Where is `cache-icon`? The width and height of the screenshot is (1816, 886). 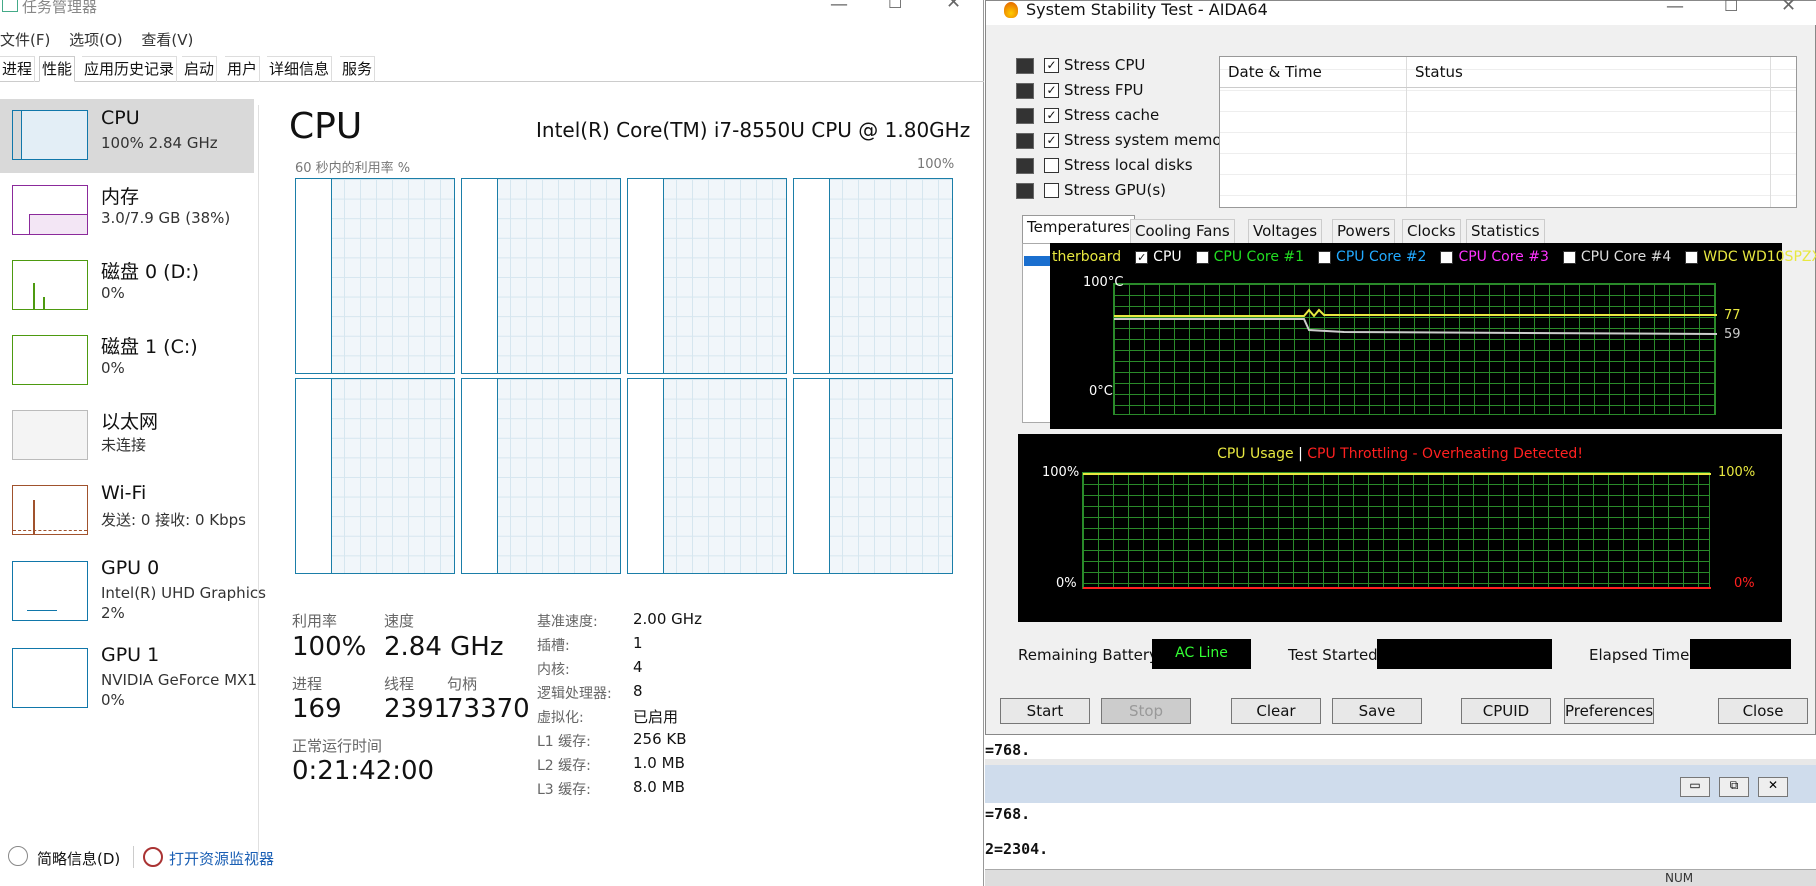 cache-icon is located at coordinates (1025, 115).